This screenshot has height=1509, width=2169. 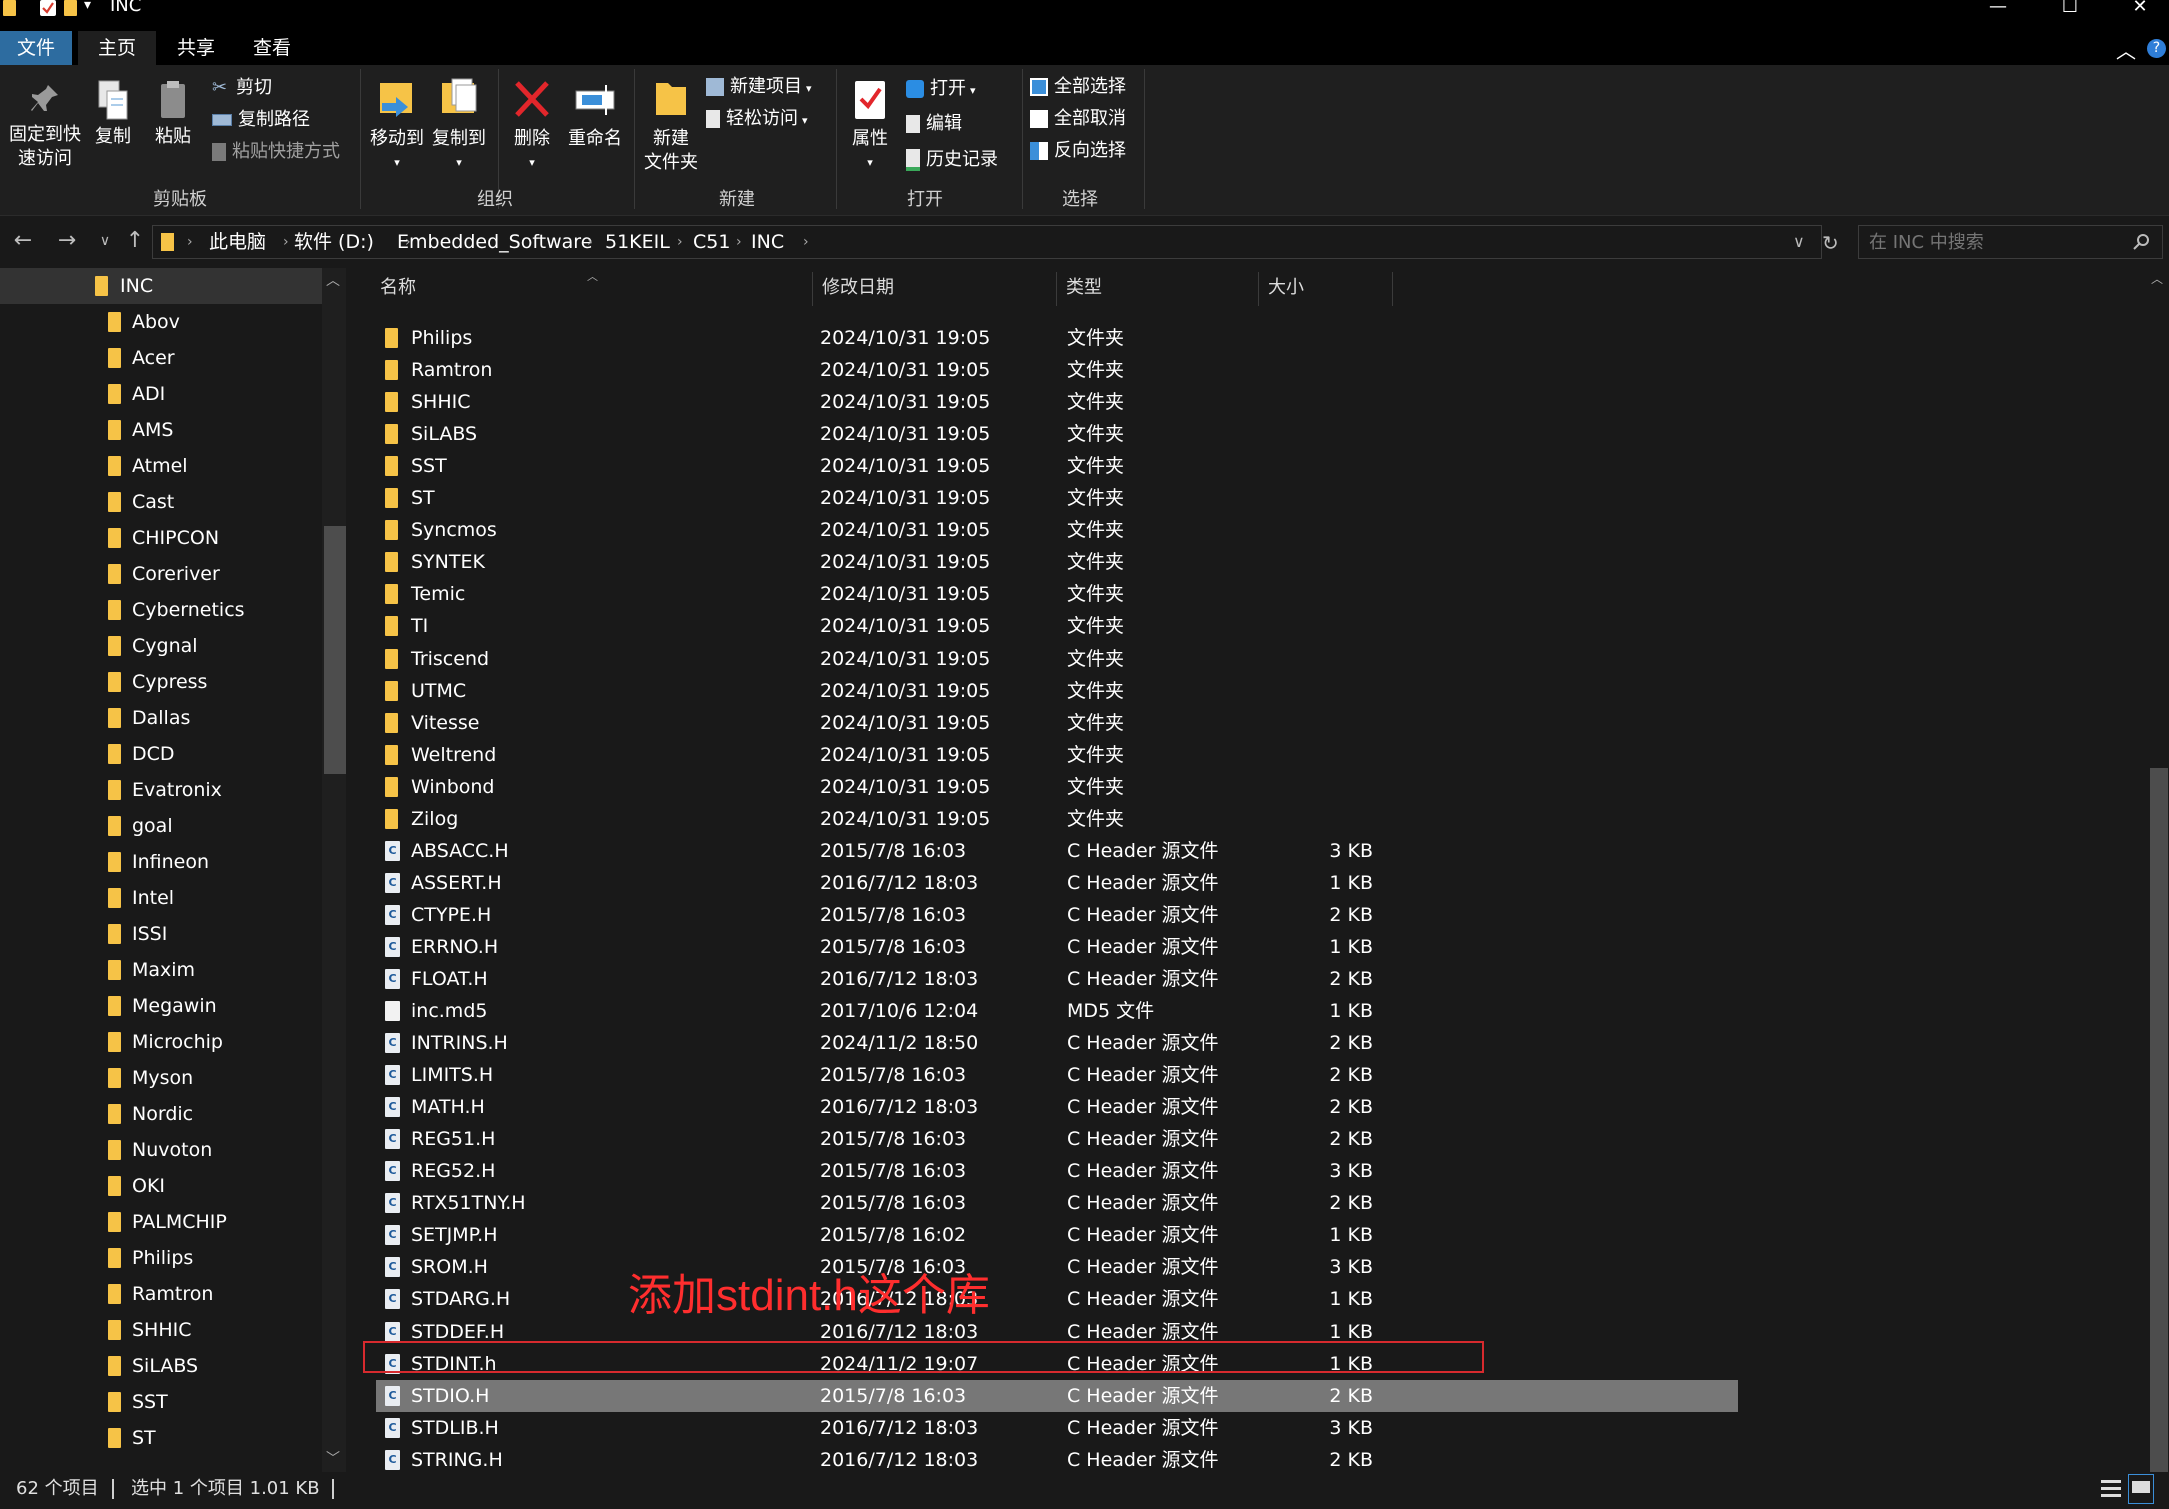 What do you see at coordinates (1057, 883) in the screenshot?
I see `file-row: C ASSERT.H 2016/7/12 18:03 C Header 源文件 1 KB` at bounding box center [1057, 883].